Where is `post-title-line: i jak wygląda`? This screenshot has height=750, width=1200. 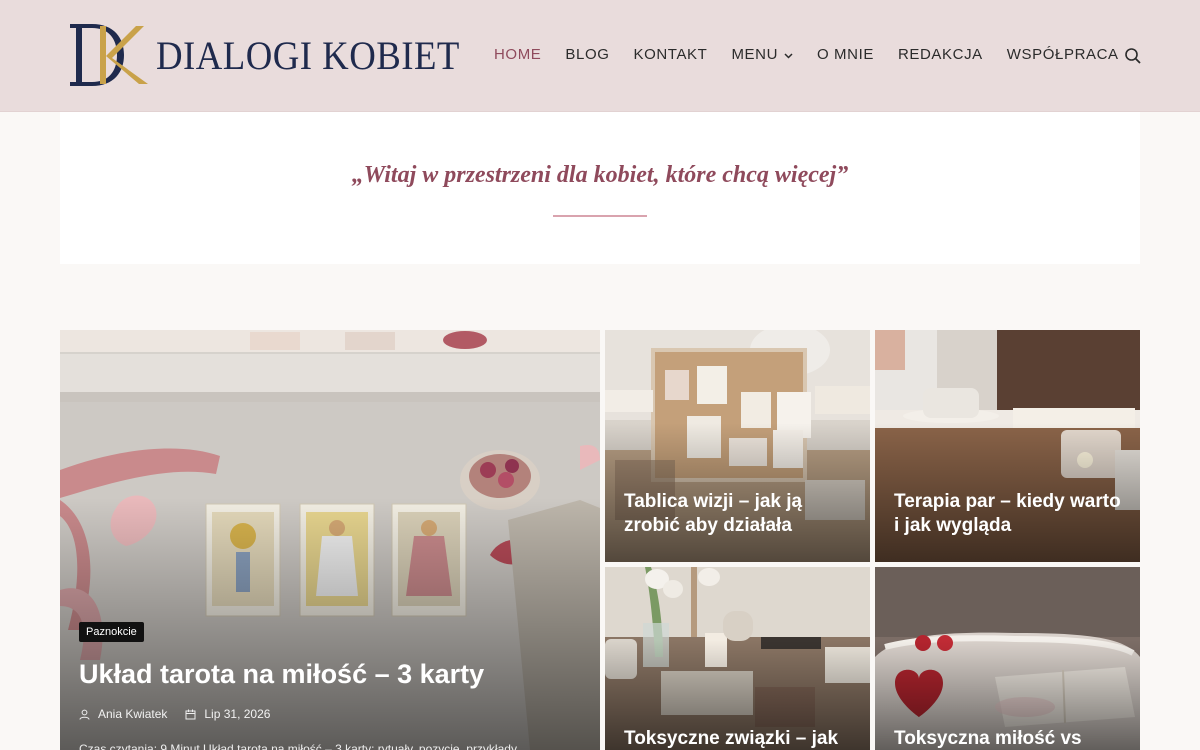 post-title-line: i jak wygląda is located at coordinates (953, 525).